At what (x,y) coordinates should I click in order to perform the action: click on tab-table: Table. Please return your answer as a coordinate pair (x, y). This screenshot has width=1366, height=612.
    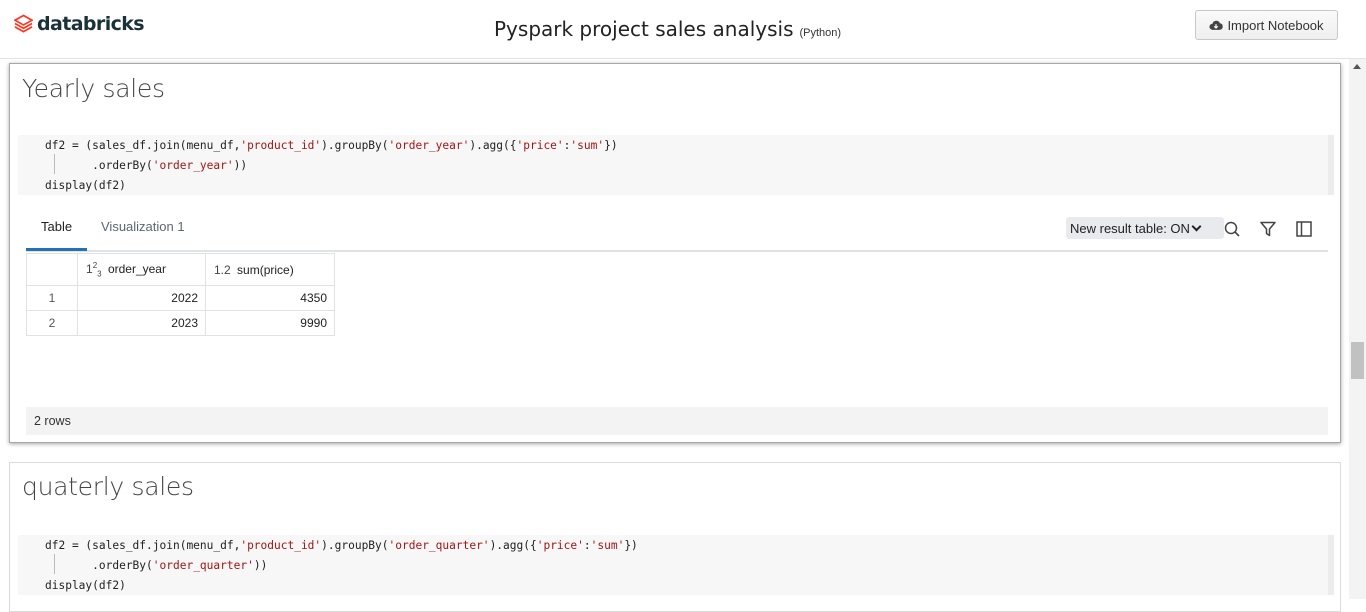
    Looking at the image, I should click on (56, 226).